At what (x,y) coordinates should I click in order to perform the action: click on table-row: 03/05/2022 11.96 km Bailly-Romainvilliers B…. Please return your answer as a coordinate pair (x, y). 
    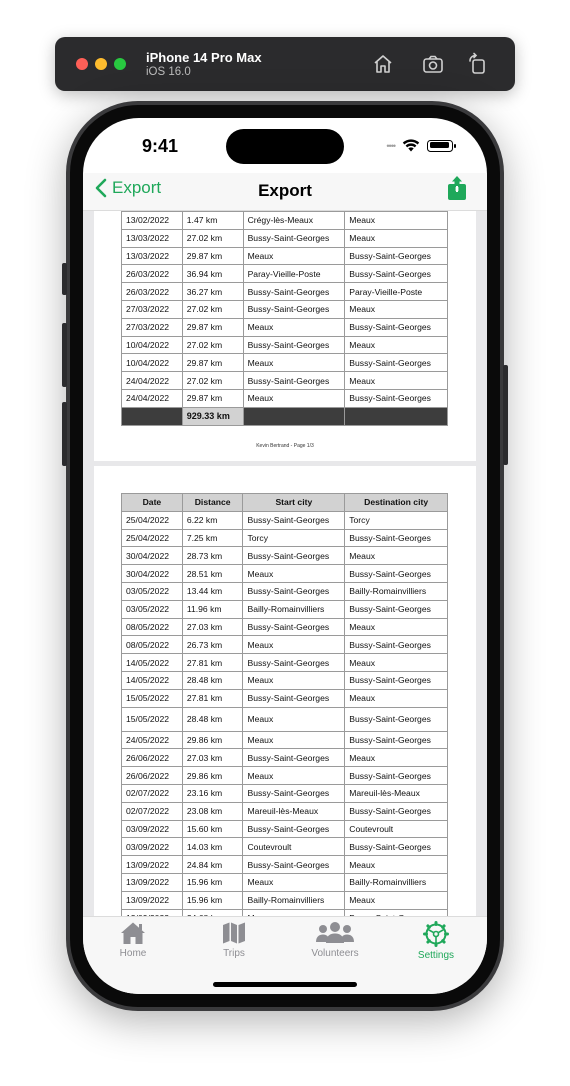
    Looking at the image, I should click on (284, 609).